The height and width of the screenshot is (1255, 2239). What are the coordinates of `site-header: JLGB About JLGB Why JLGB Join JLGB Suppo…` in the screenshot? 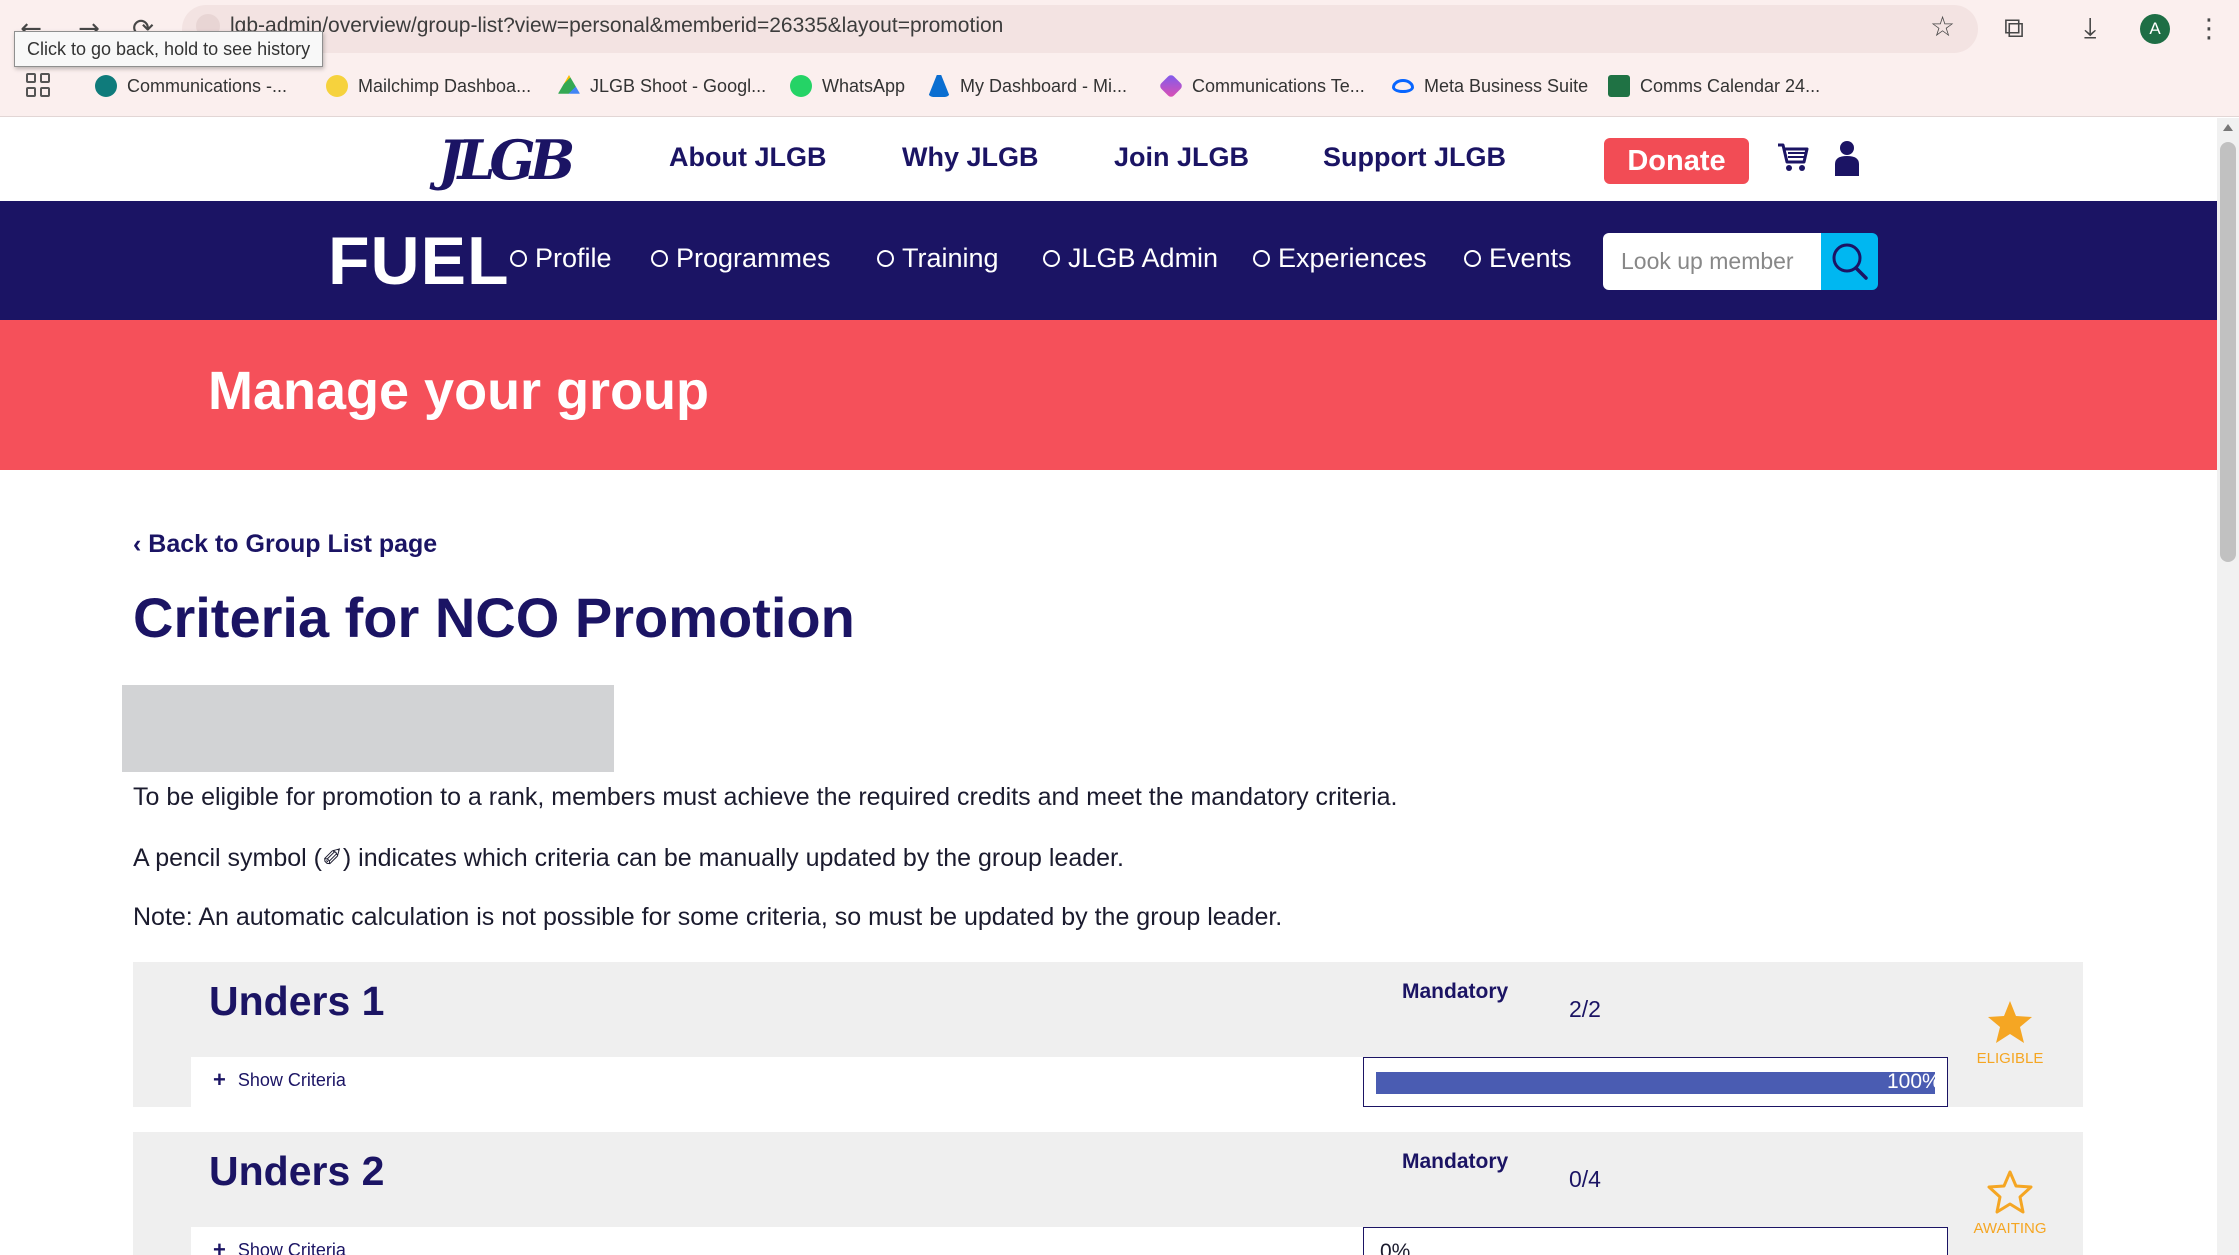 It's located at (1108, 159).